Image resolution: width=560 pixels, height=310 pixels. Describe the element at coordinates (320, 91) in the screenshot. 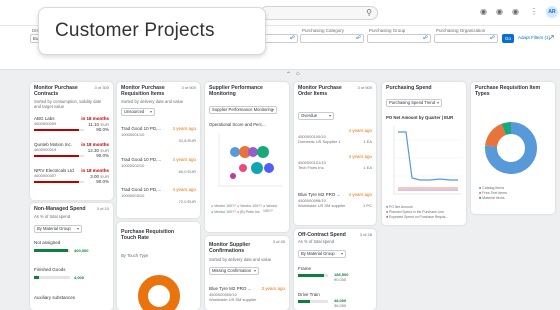

I see `card-title: Monitor Purchase Order Items` at that location.